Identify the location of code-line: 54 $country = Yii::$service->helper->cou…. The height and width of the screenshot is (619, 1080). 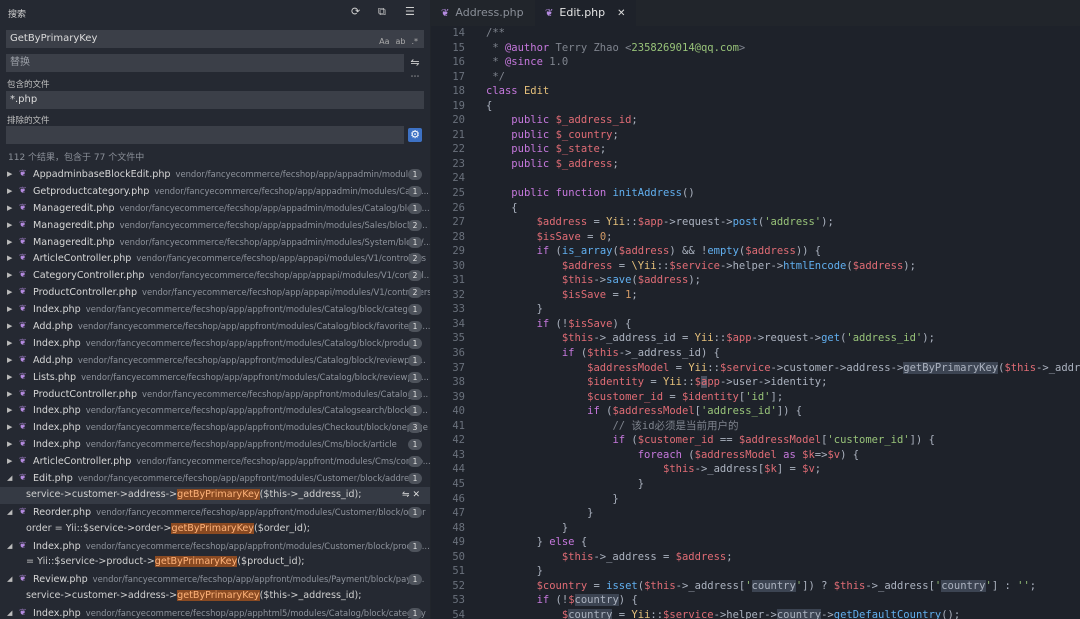
(755, 613).